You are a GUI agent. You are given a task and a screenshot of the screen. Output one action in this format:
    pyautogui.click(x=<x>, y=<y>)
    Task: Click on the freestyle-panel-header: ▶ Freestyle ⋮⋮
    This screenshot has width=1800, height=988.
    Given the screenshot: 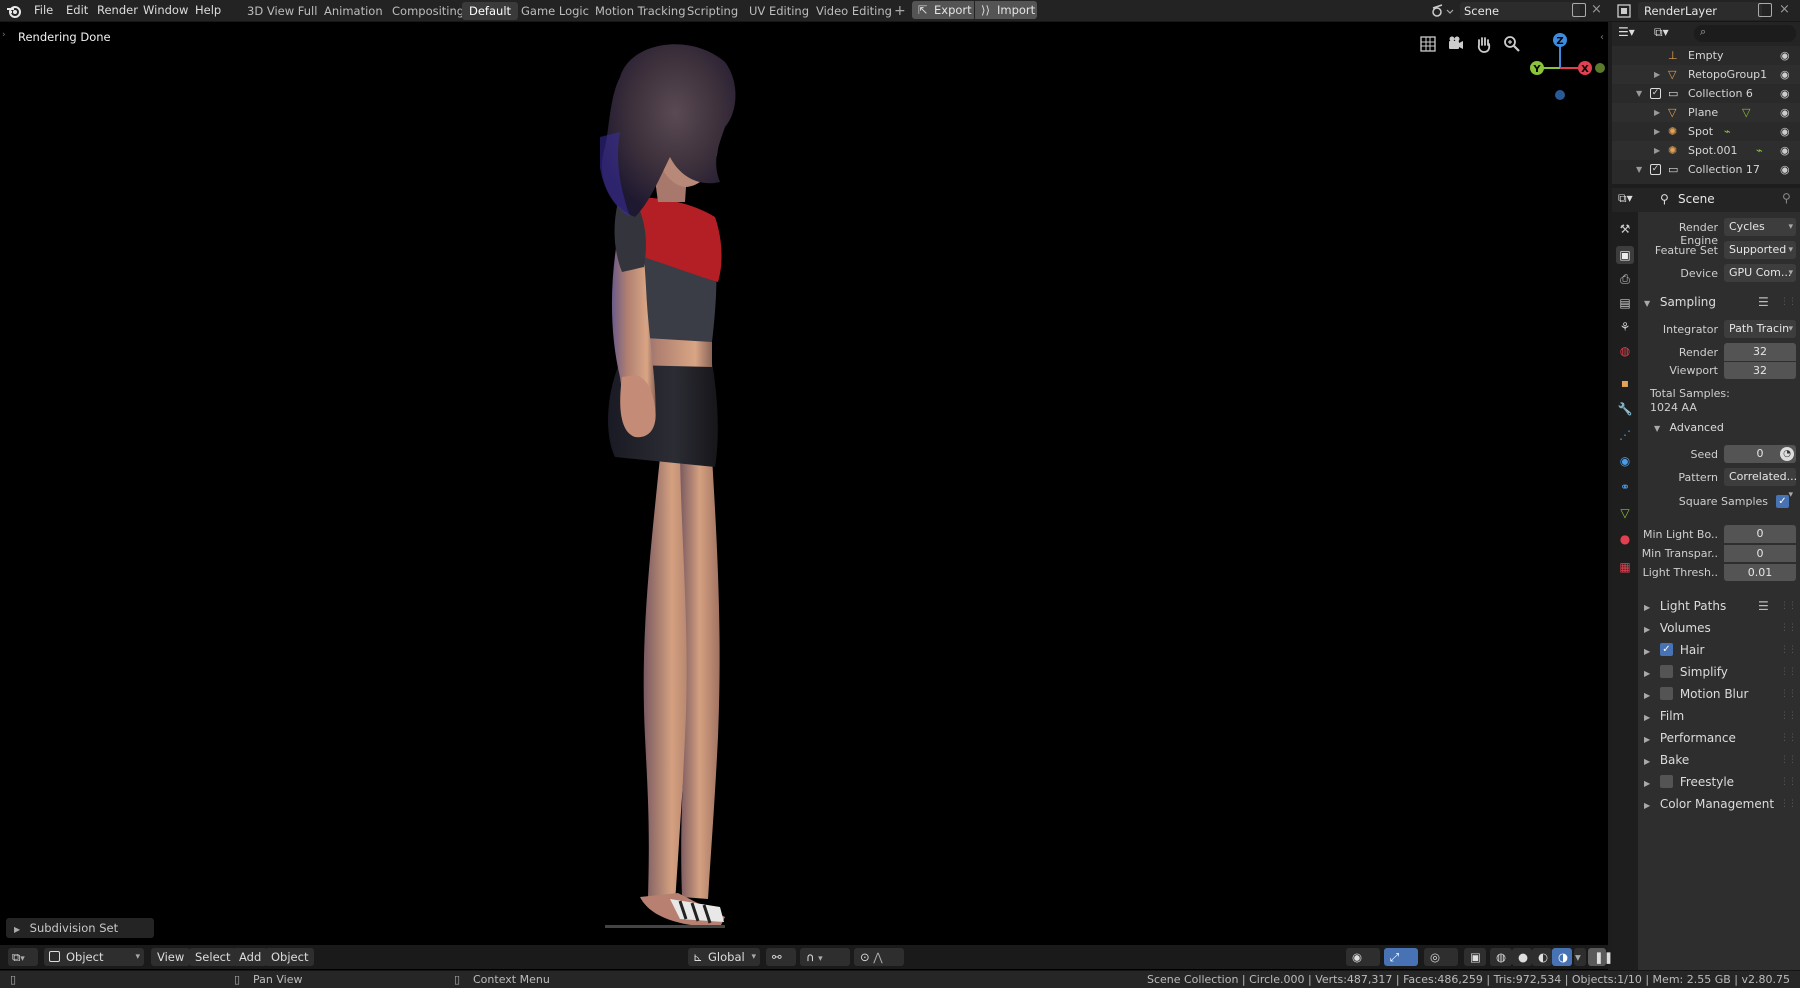 What is the action you would take?
    pyautogui.click(x=1719, y=782)
    